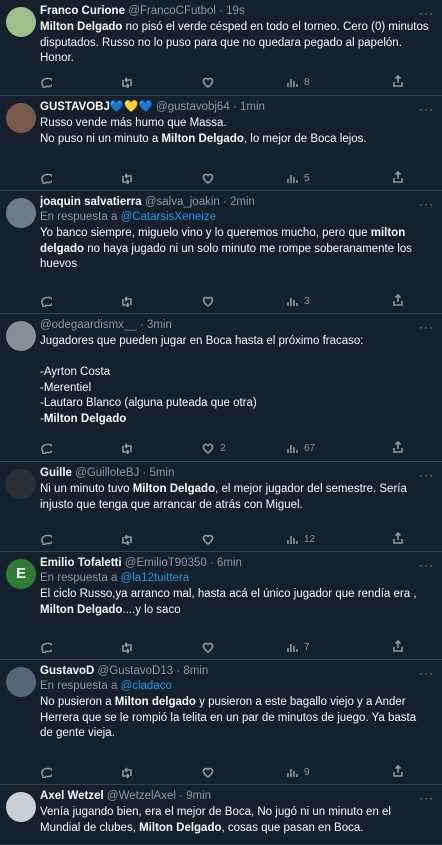  Describe the element at coordinates (155, 578) in the screenshot. I see `reply-mention: @la12tuittera` at that location.